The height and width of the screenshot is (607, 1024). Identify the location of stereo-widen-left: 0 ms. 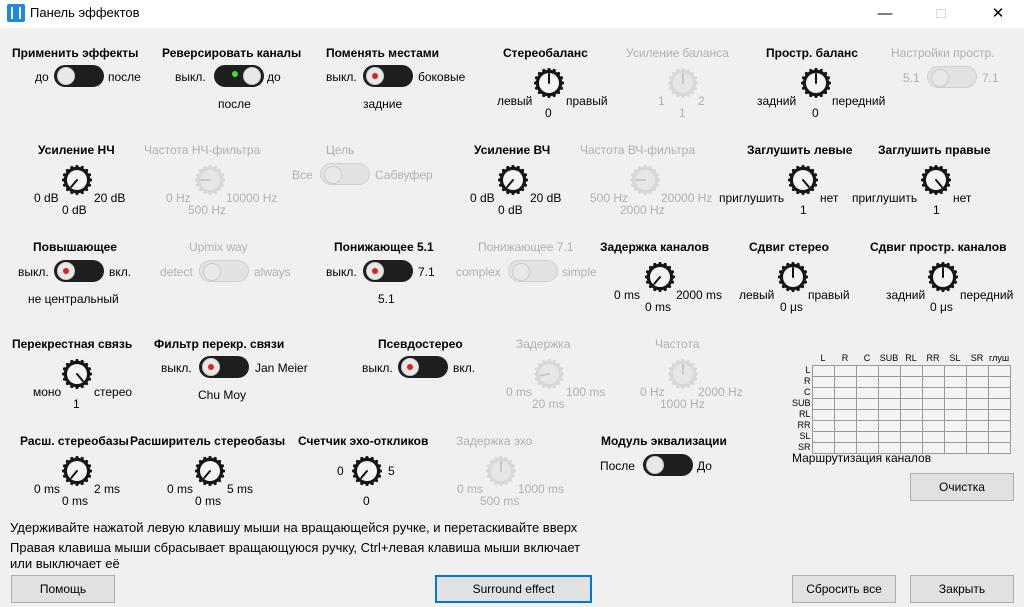
(47, 489).